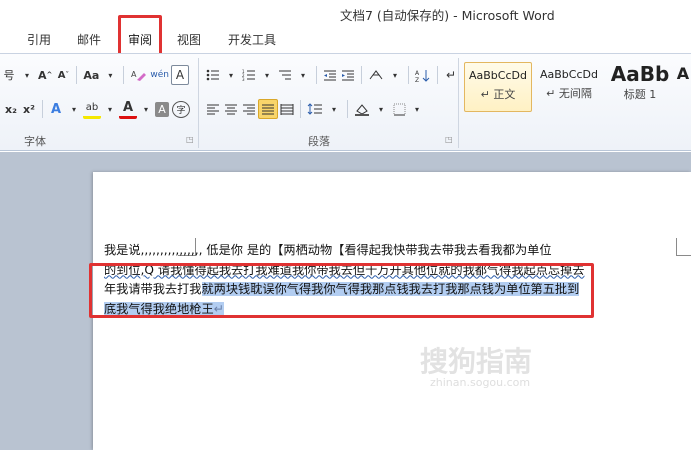  I want to click on margin-corner-top-right, so click(683, 247).